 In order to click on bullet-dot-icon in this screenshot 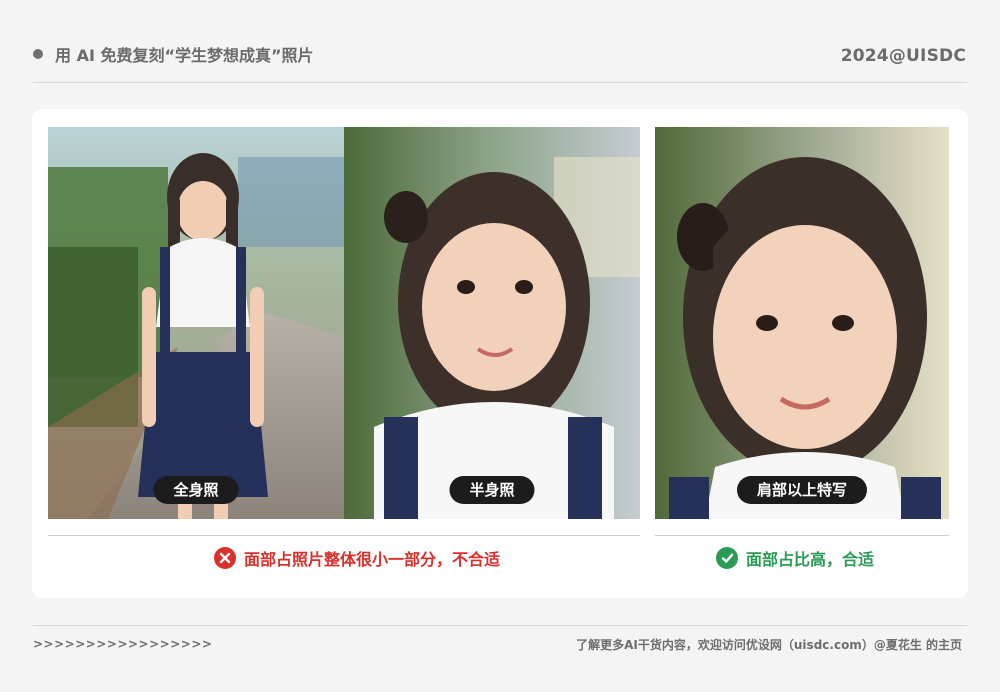, I will do `click(38, 54)`.